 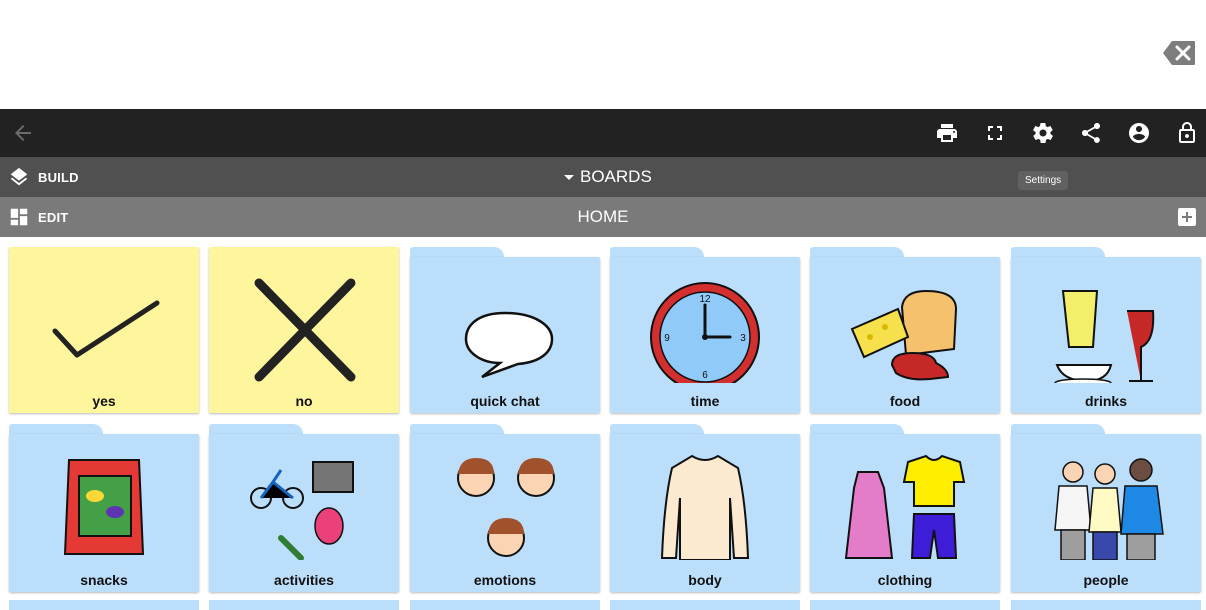 I want to click on back-arrow-icon, so click(x=23, y=133).